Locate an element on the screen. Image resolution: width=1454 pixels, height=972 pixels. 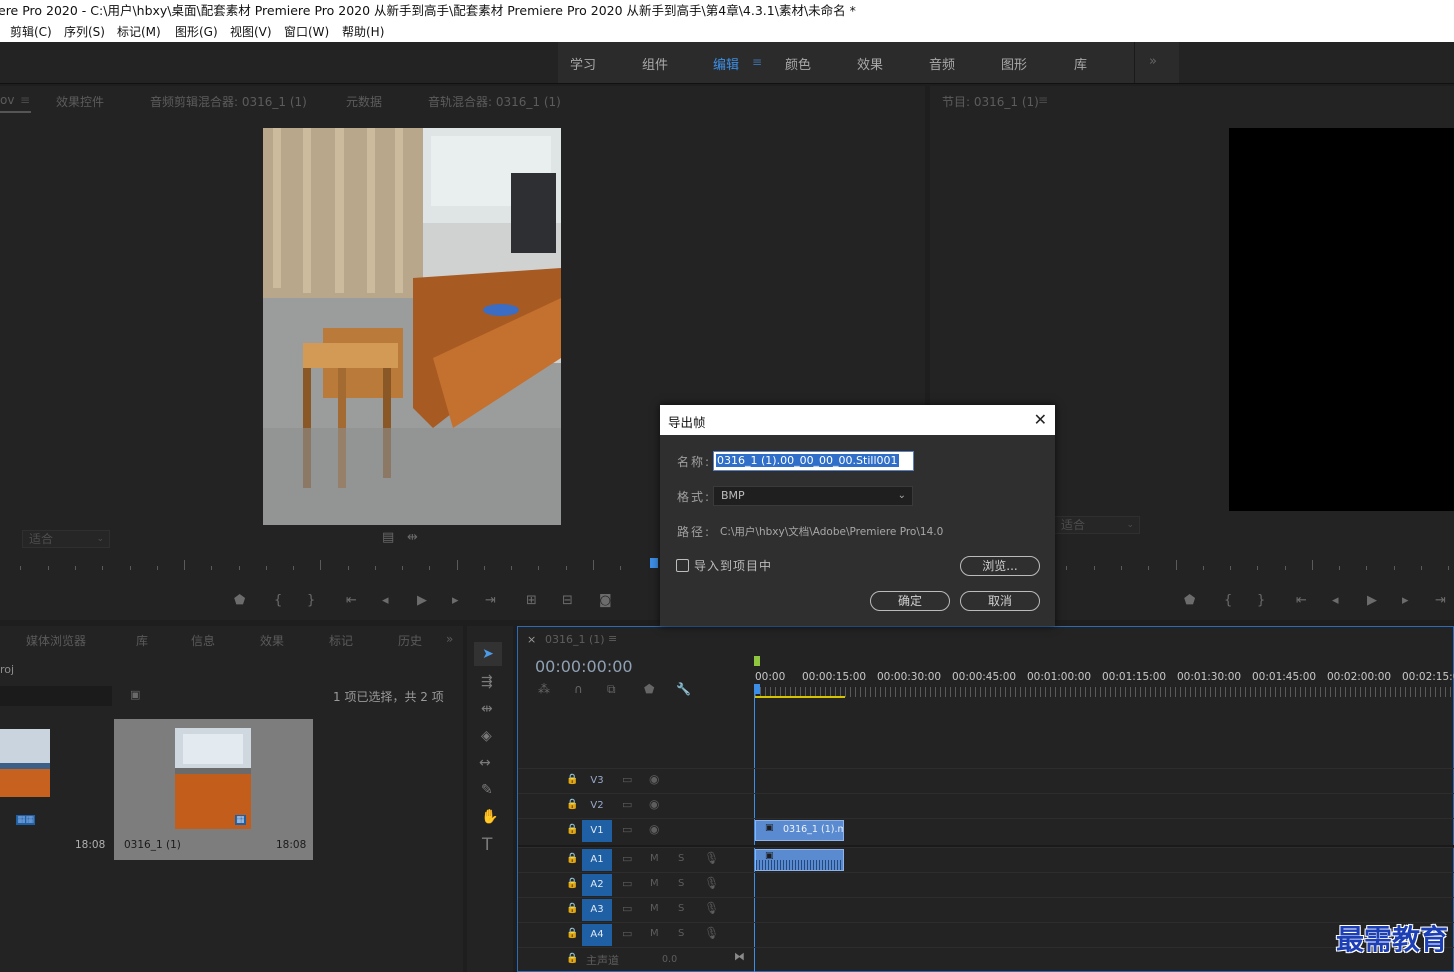
workspace-libraries: 库 is located at coordinates (1080, 63).